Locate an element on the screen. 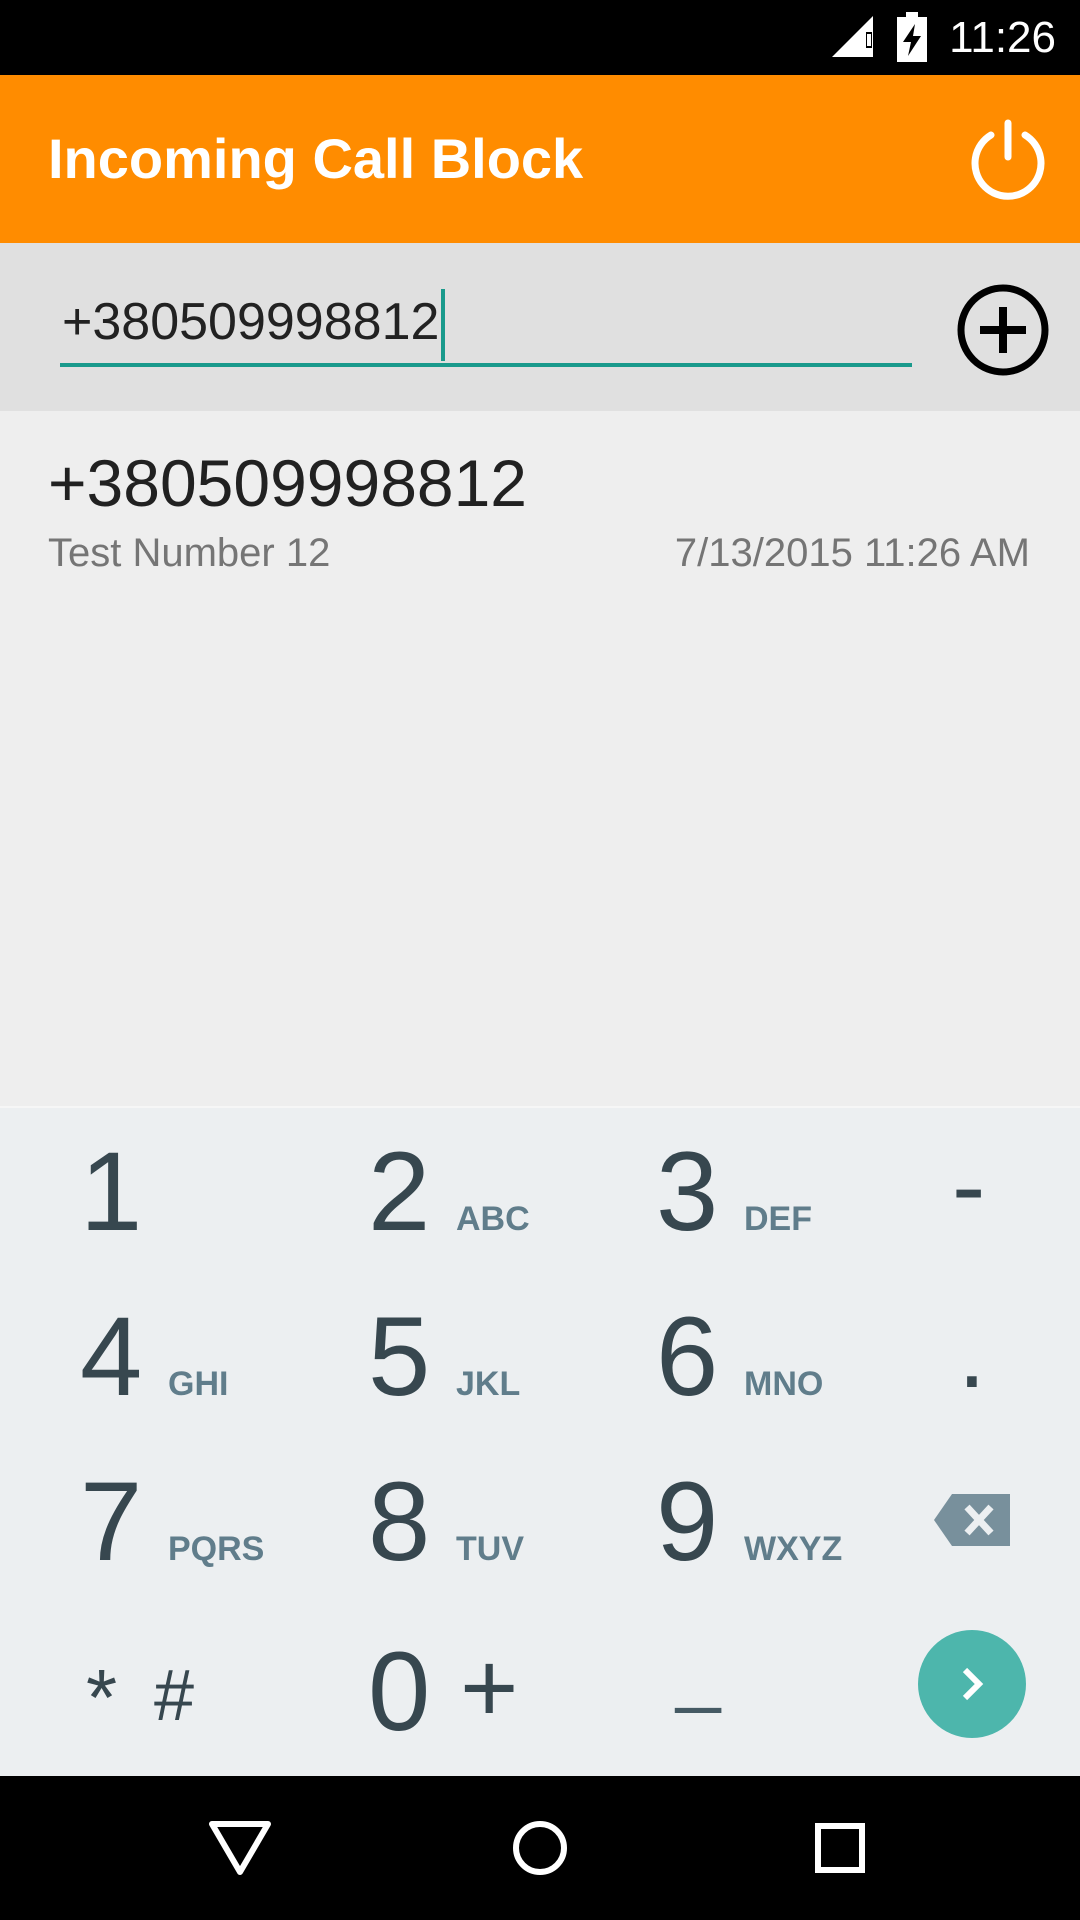 This screenshot has height=1920, width=1080. chevron-right-icon is located at coordinates (973, 1684).